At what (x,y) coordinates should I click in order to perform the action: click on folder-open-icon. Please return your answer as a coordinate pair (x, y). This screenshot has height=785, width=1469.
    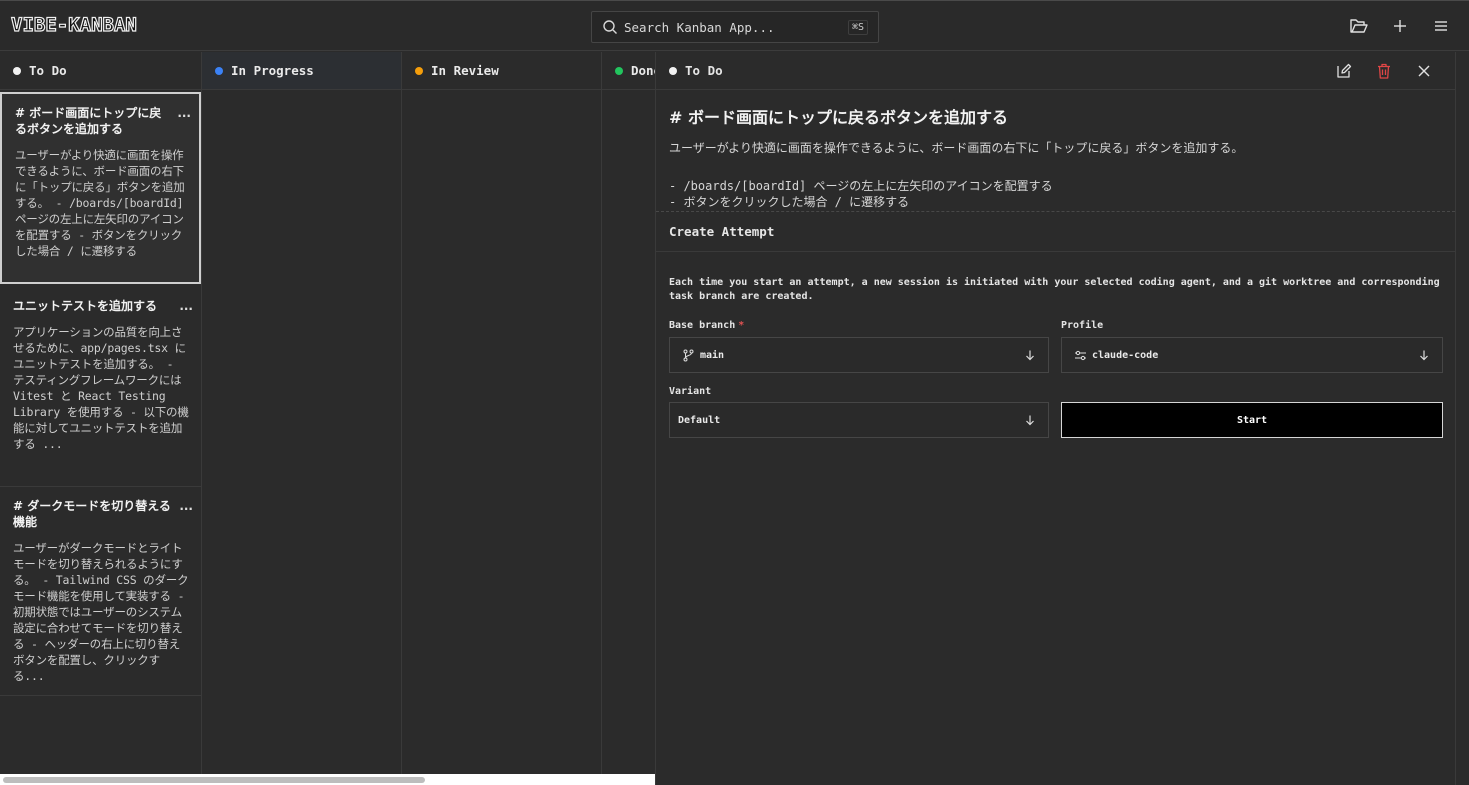
    Looking at the image, I should click on (1359, 26).